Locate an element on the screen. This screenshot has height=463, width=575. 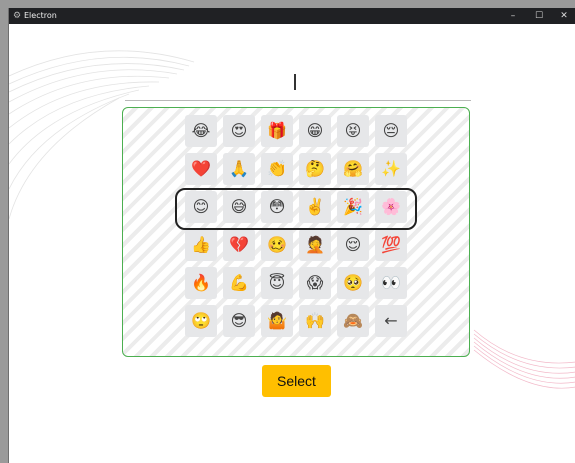
emoji-button: 🤷 is located at coordinates (277, 321).